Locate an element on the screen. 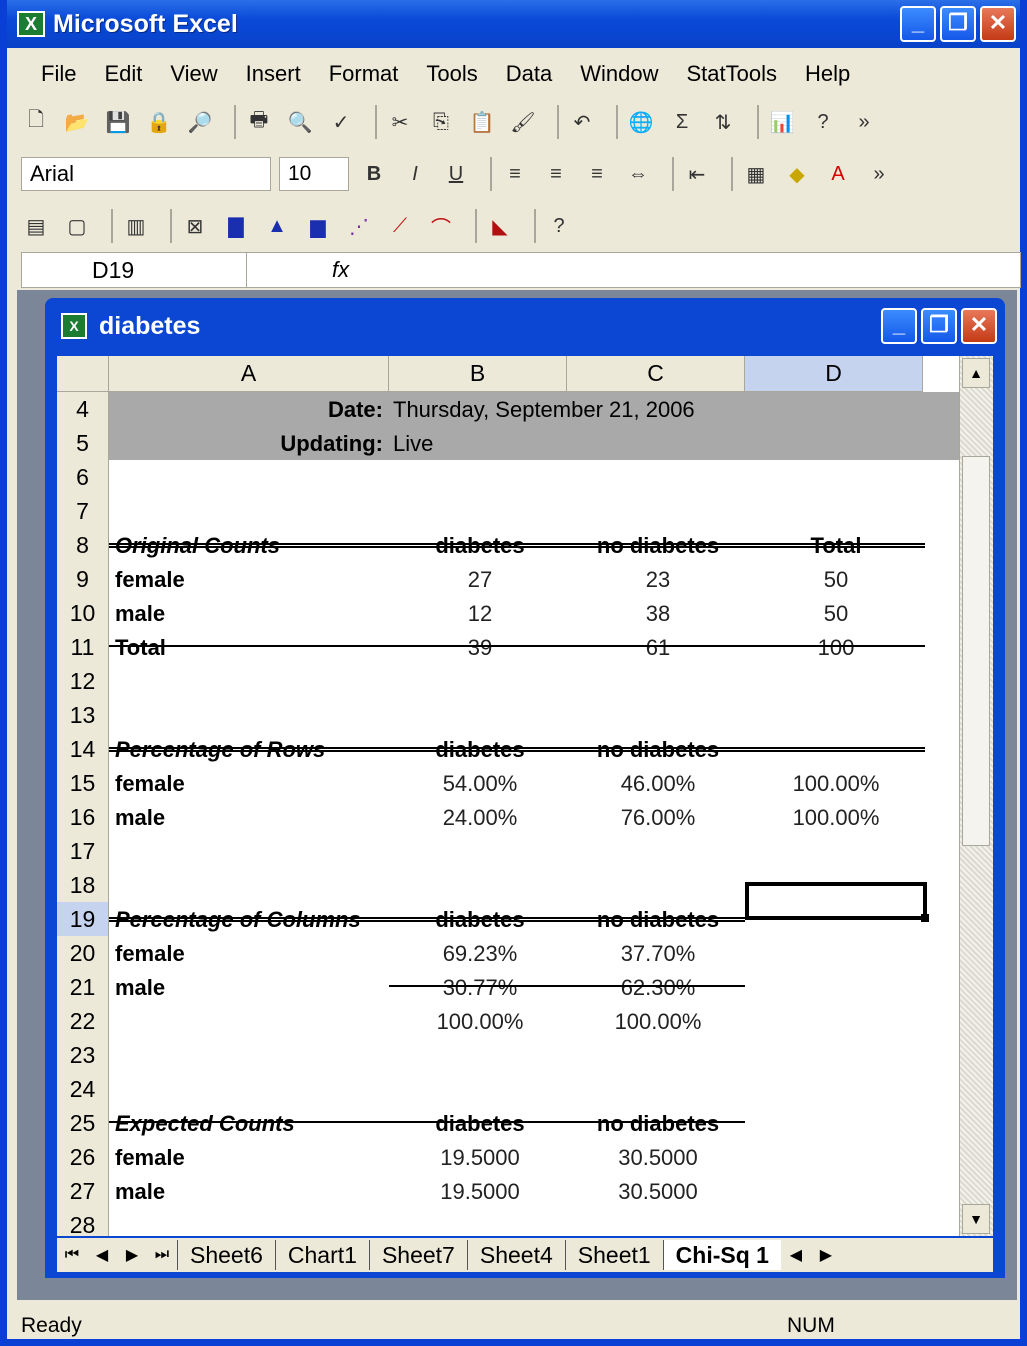 The image size is (1027, 1346). row-header: 24 is located at coordinates (83, 1089).